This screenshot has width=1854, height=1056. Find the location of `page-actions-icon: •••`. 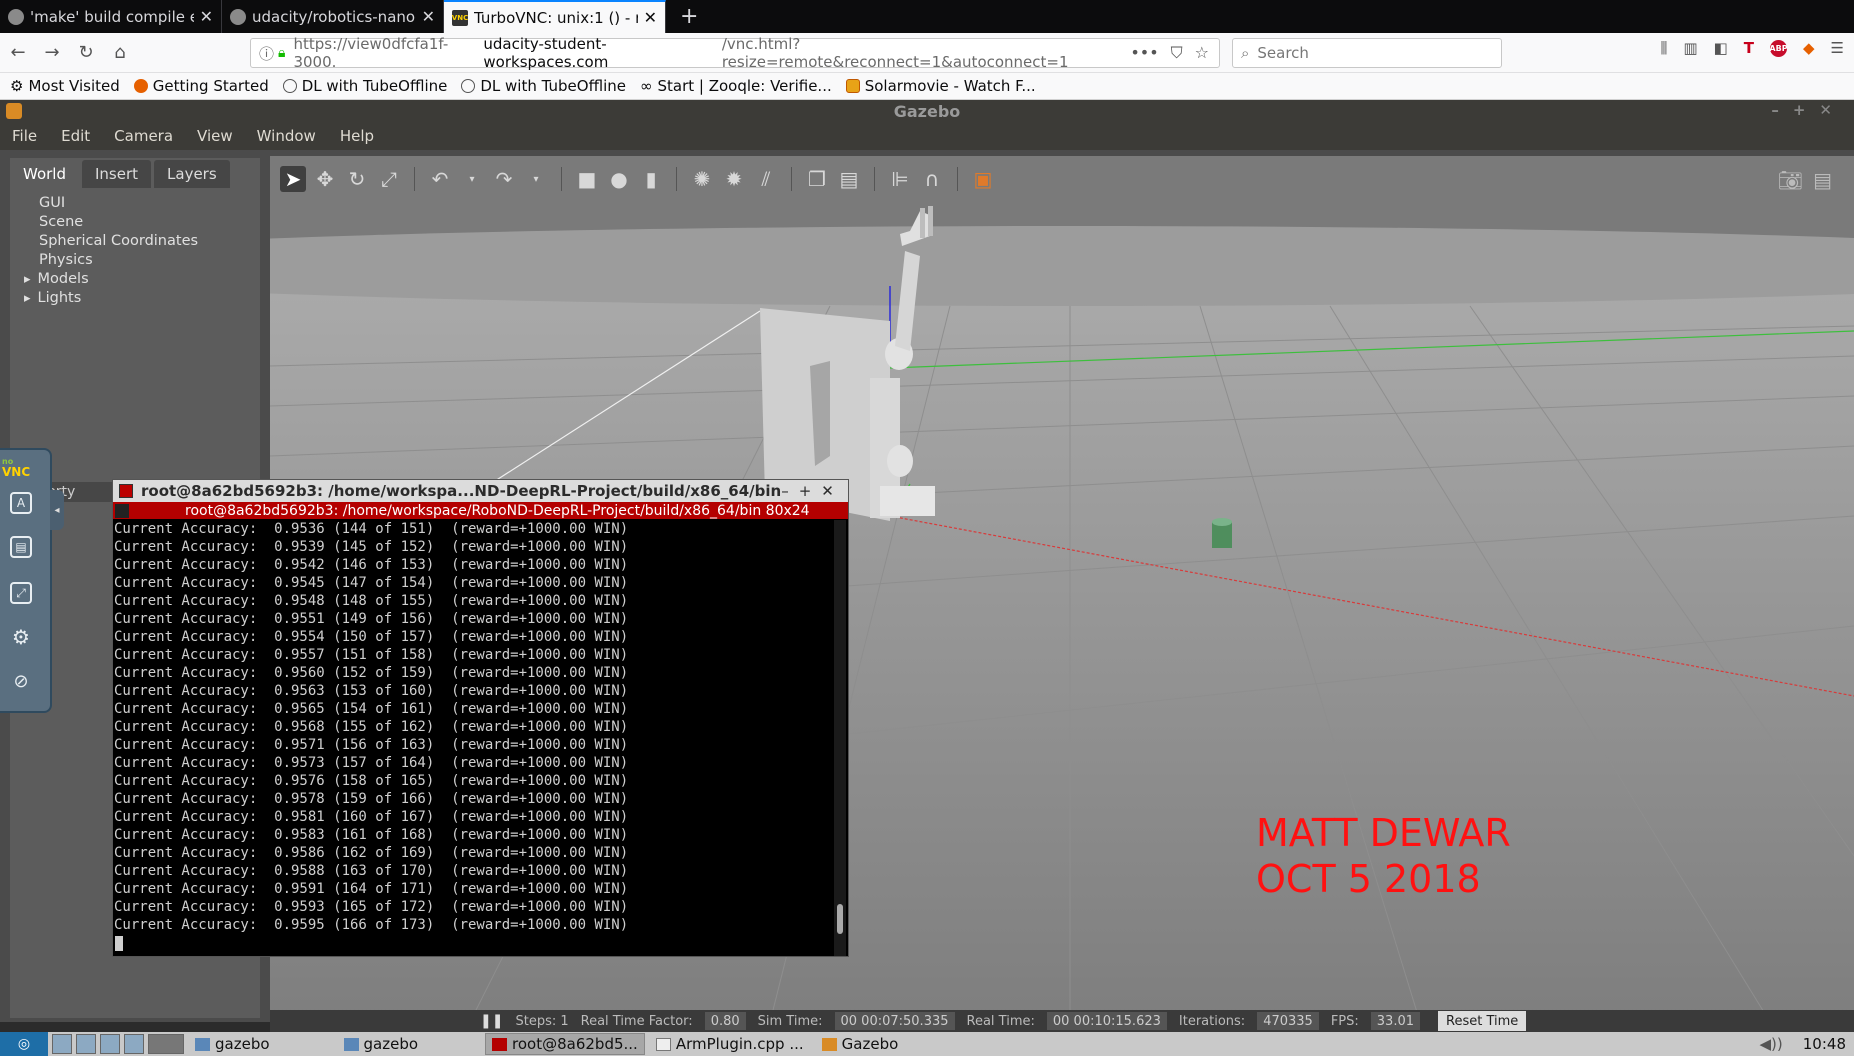

page-actions-icon: ••• is located at coordinates (1144, 53).